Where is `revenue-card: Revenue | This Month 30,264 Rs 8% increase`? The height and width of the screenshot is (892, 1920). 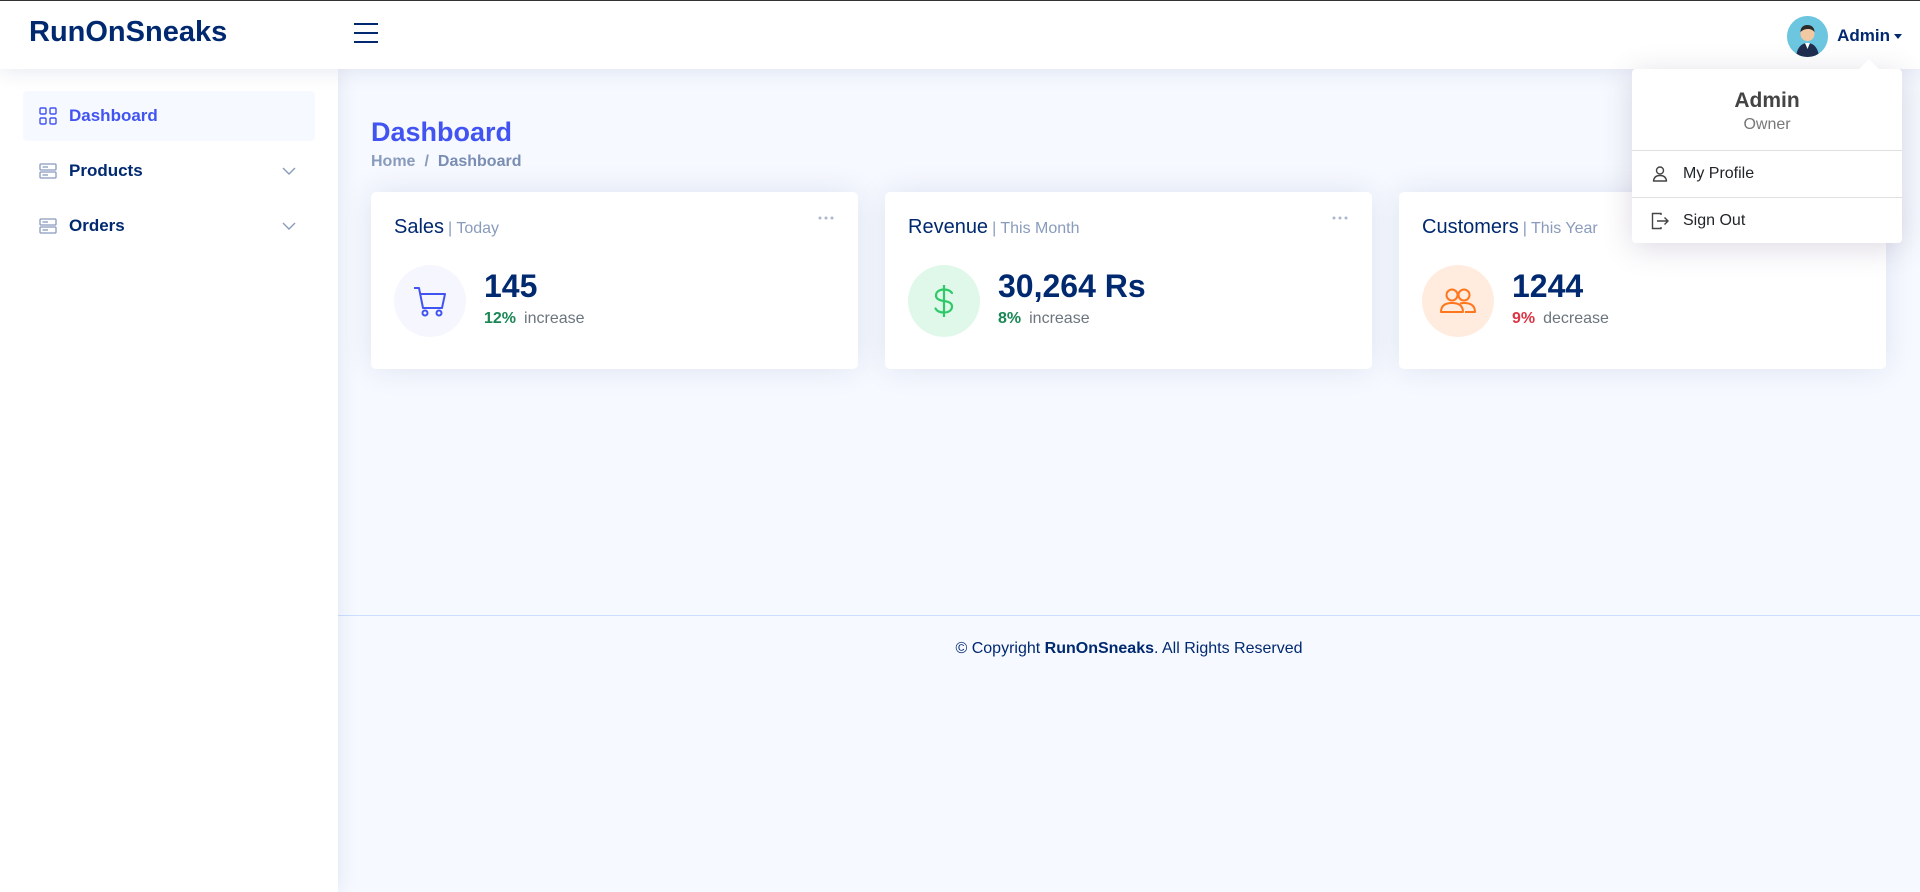 revenue-card: Revenue | This Month 30,264 Rs 8% increase is located at coordinates (1128, 280).